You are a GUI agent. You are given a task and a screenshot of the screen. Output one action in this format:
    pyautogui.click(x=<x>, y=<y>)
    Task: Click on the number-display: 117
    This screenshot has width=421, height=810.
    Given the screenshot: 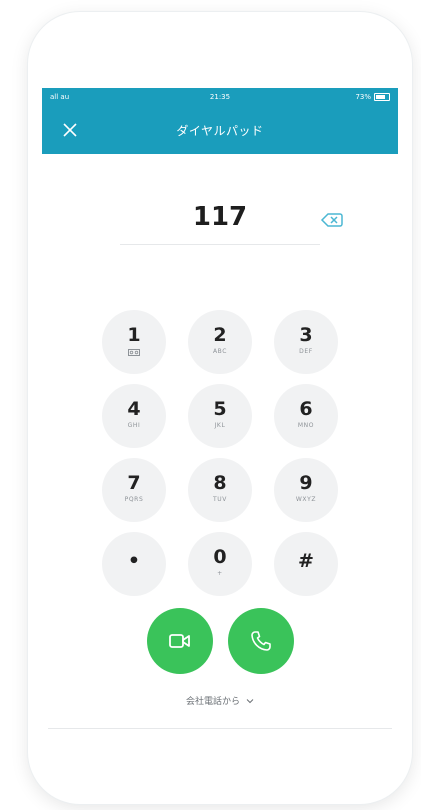 What is the action you would take?
    pyautogui.click(x=220, y=220)
    